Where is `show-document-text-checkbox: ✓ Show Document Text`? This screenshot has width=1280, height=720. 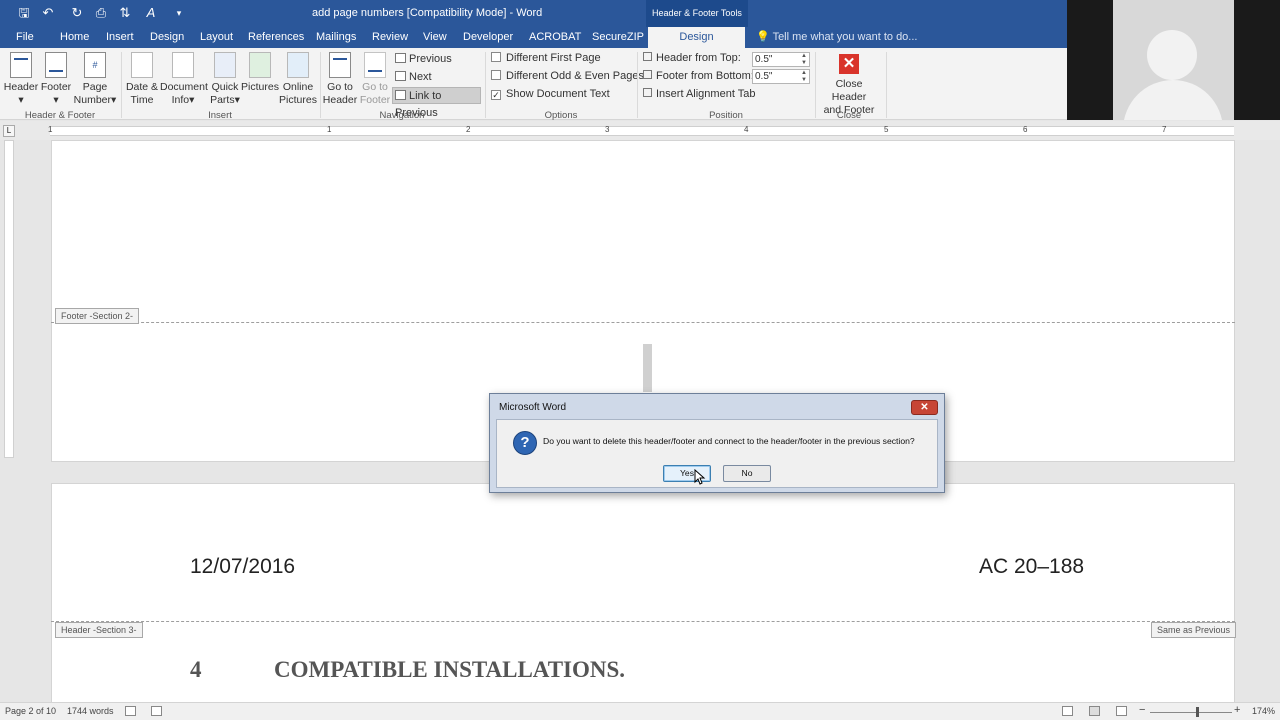
show-document-text-checkbox: ✓ Show Document Text is located at coordinates (550, 94).